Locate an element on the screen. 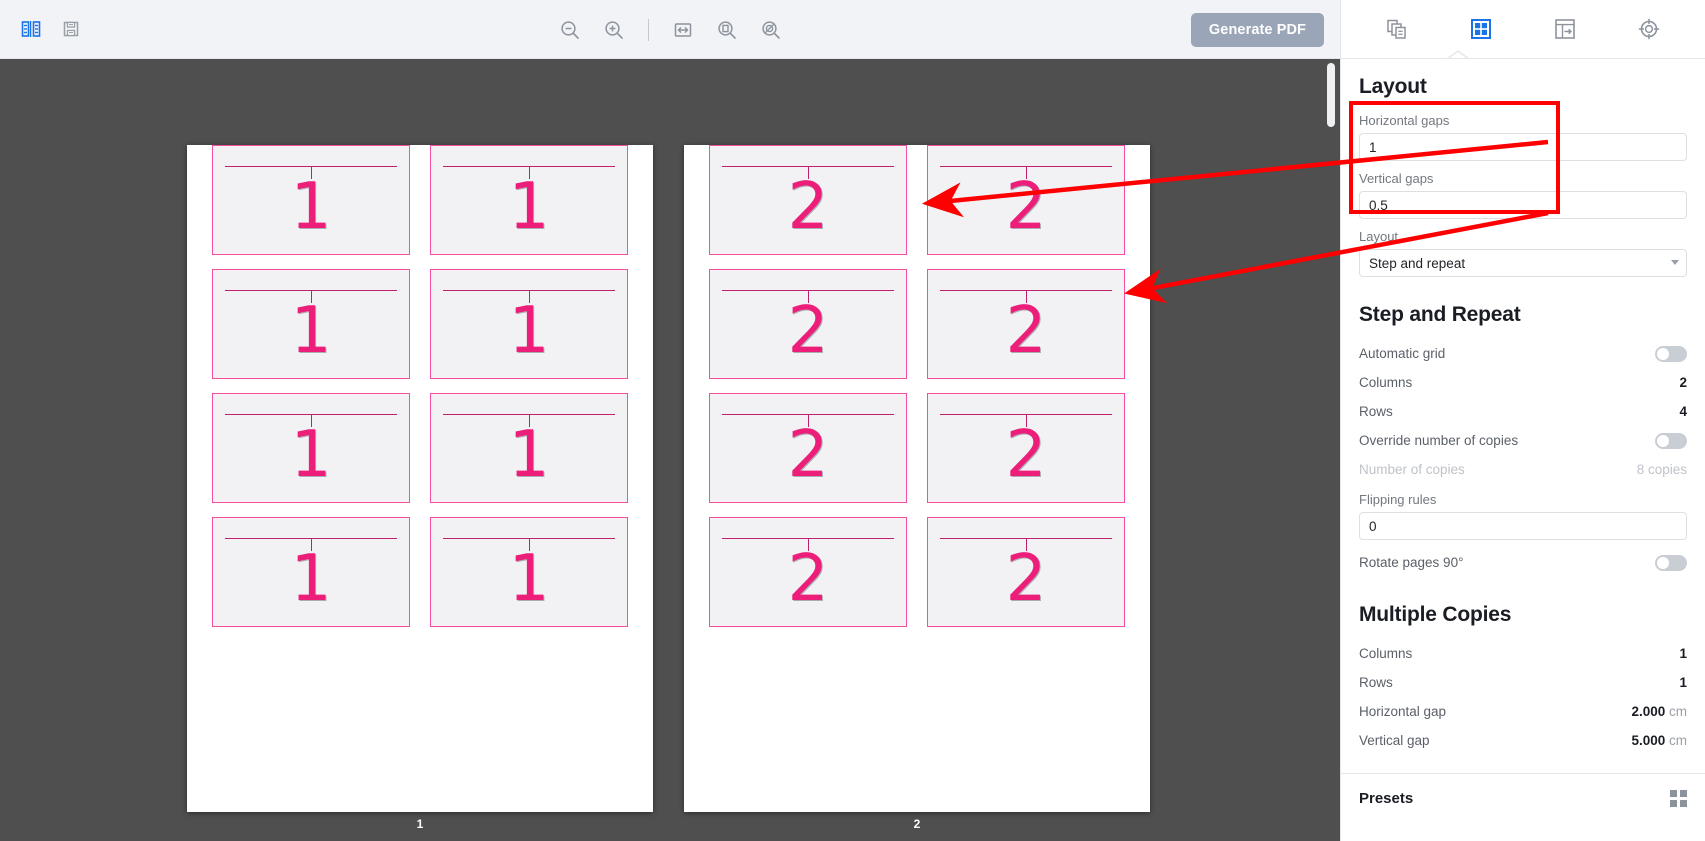 This screenshot has height=841, width=1705. scrollbar-thumb is located at coordinates (1331, 95).